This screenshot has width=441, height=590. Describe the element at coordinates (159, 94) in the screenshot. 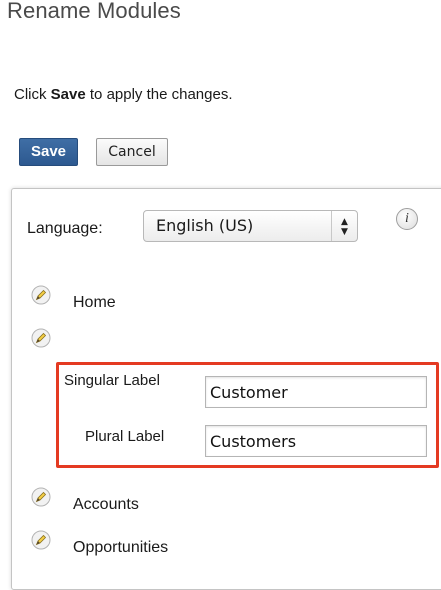

I see `instruction-suffix: to apply the changes.` at that location.